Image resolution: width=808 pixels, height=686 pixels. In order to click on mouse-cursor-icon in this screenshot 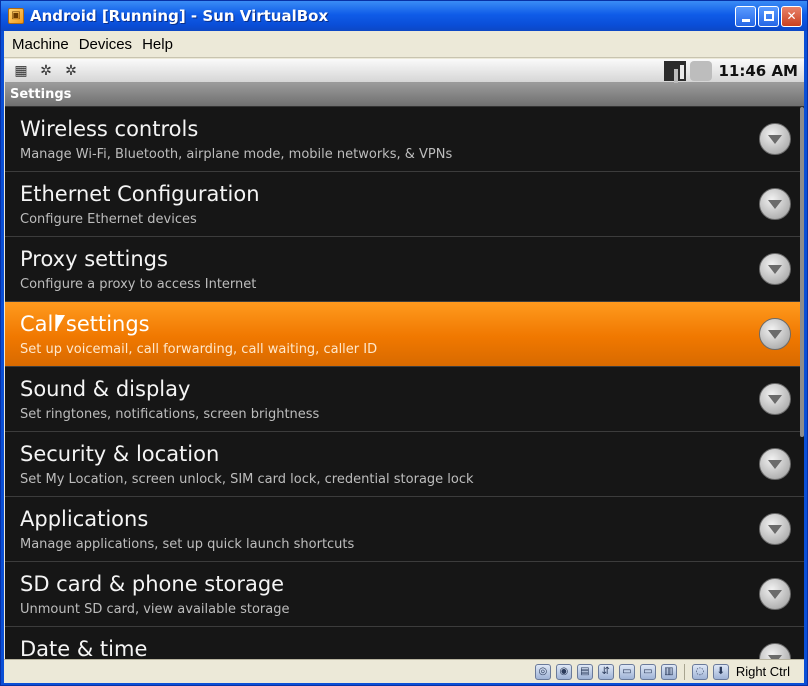, I will do `click(61, 322)`.